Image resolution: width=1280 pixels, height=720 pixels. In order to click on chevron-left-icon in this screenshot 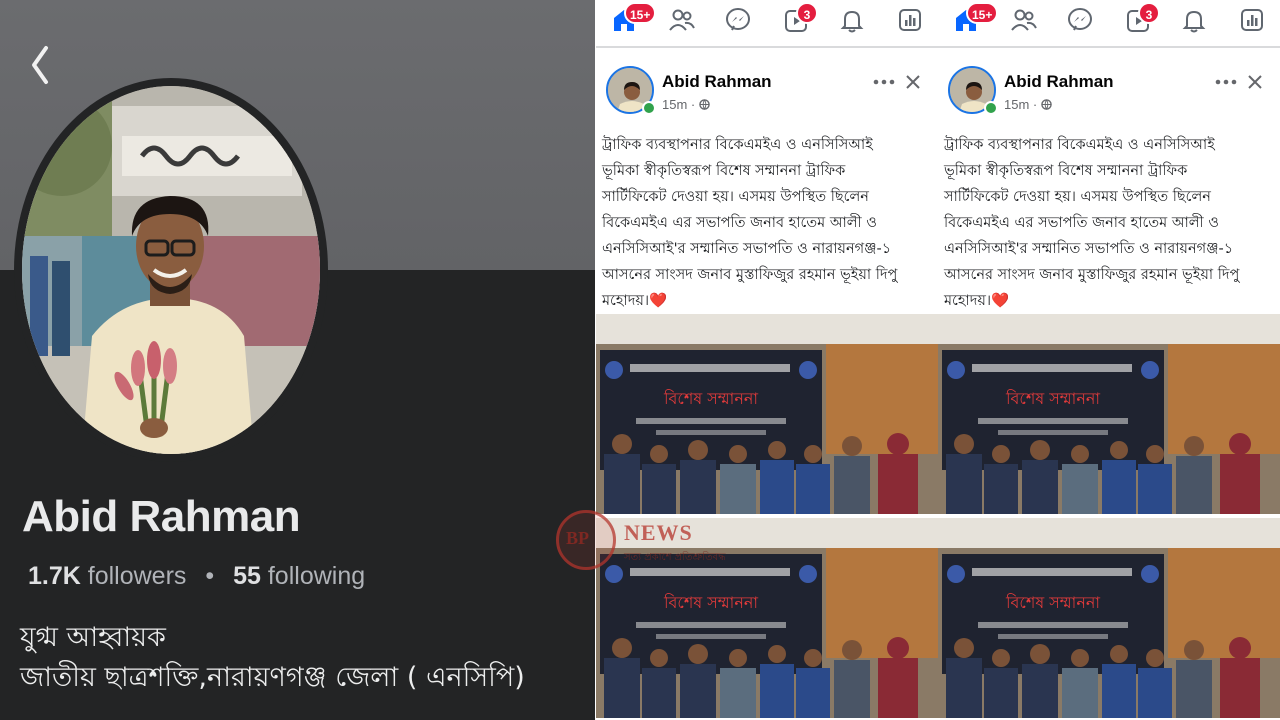, I will do `click(40, 65)`.